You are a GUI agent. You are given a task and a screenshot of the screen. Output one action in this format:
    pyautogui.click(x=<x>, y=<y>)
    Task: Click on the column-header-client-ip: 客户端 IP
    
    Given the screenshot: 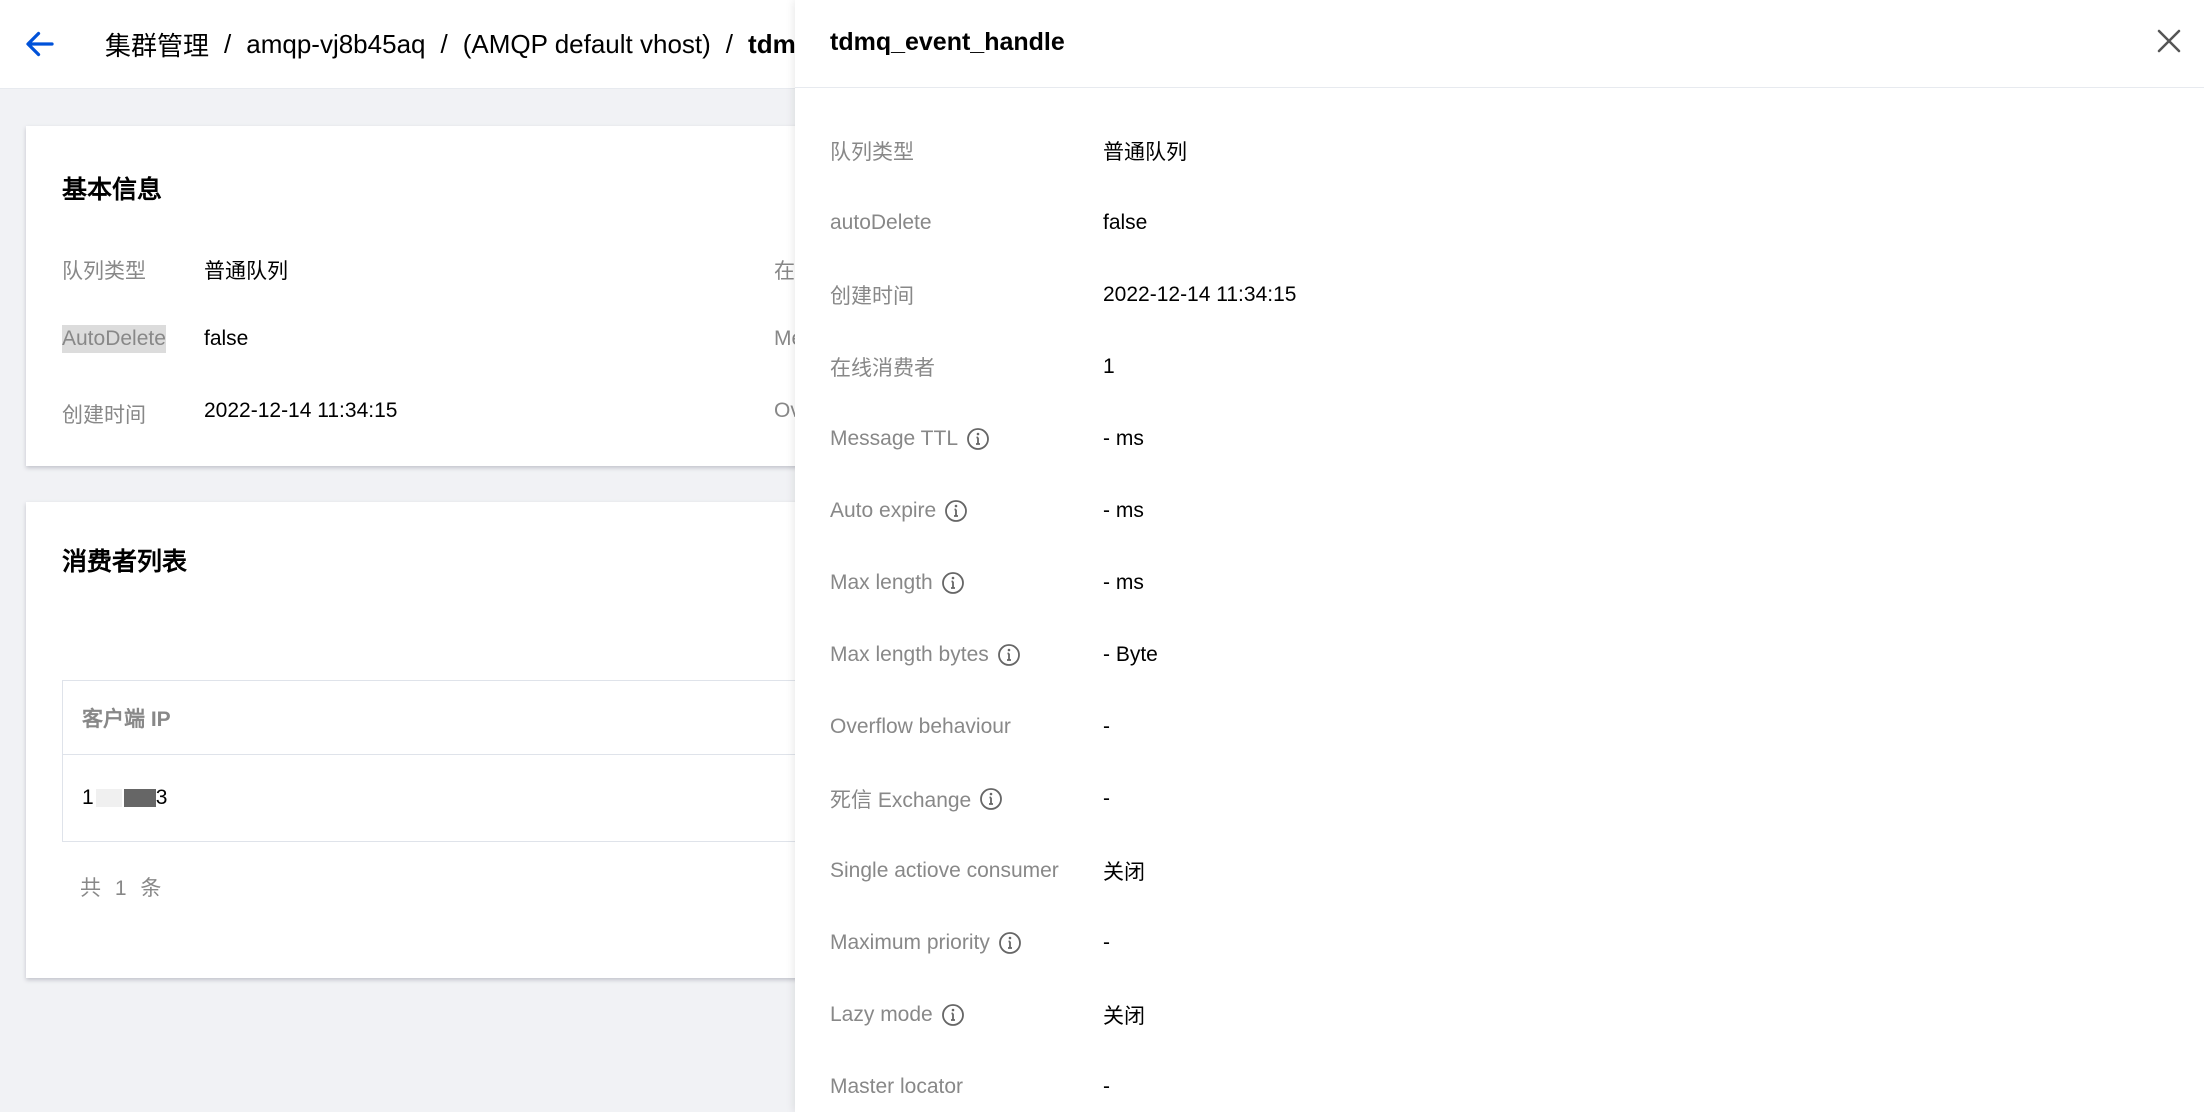 What is the action you would take?
    pyautogui.click(x=126, y=719)
    